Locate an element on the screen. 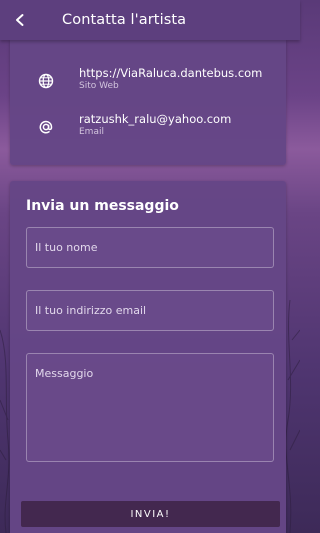 The width and height of the screenshot is (320, 533). send-button: INVIA! is located at coordinates (150, 514).